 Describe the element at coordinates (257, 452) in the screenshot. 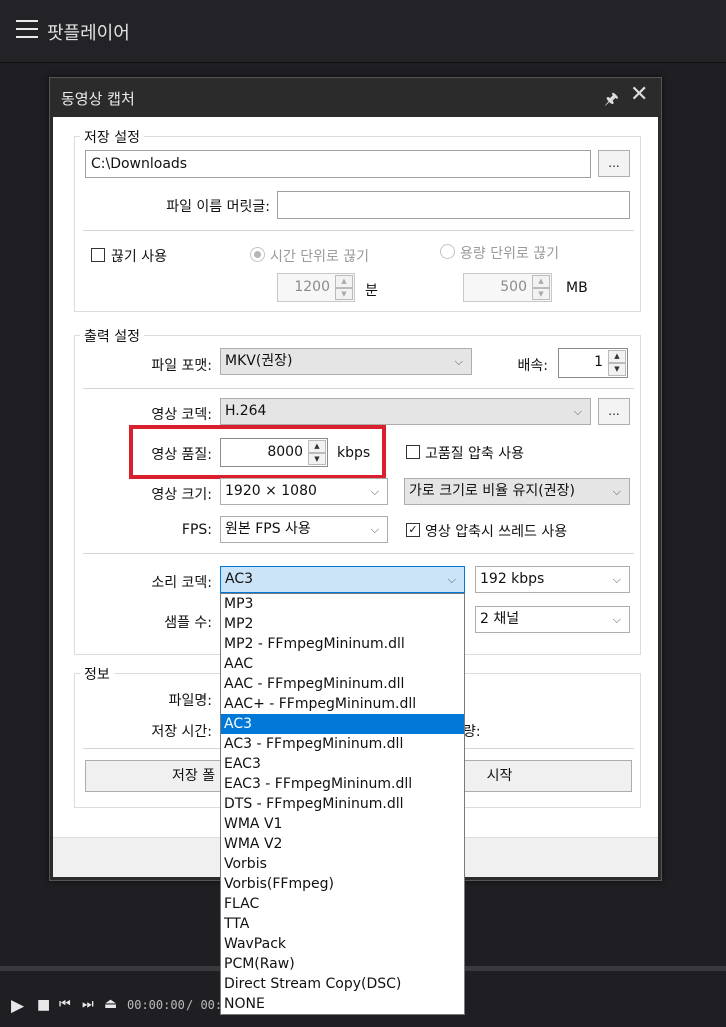

I see `quality-highlight-box` at that location.